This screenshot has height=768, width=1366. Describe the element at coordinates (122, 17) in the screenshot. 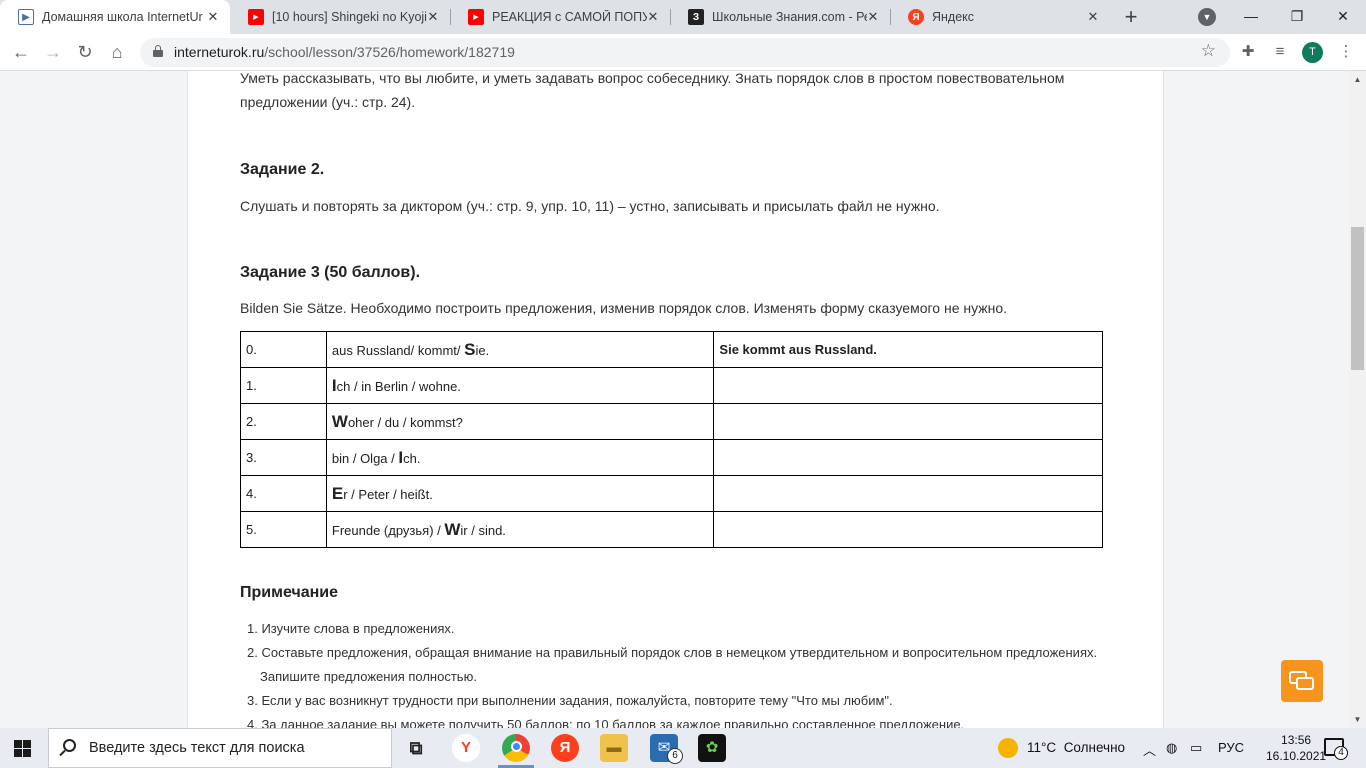

I see `tab-title: Домашняя школа InternetUr` at that location.